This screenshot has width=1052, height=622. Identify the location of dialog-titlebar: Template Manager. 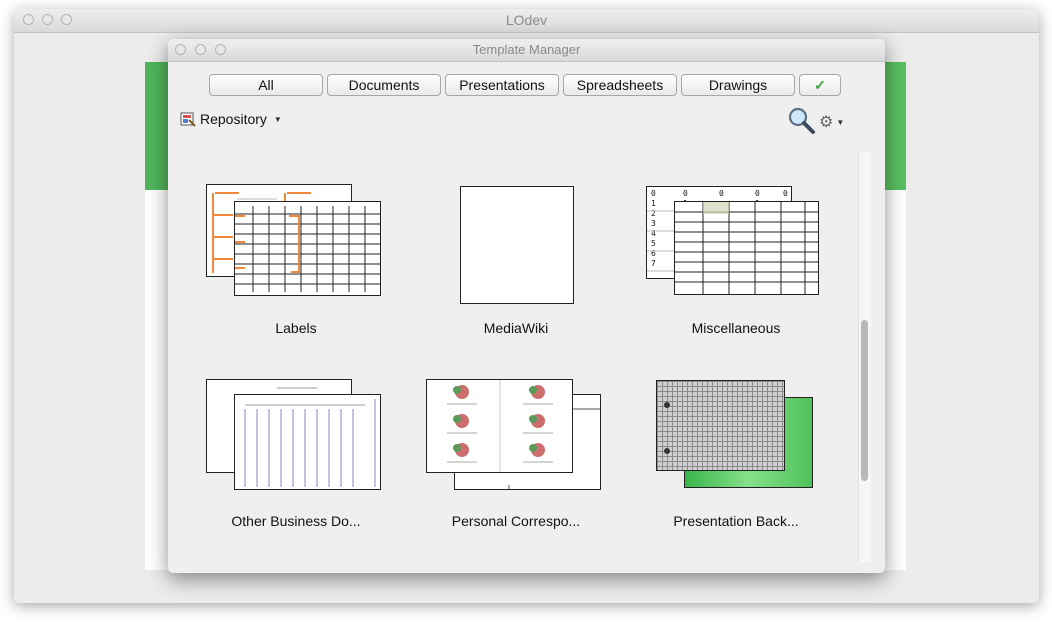
(526, 50).